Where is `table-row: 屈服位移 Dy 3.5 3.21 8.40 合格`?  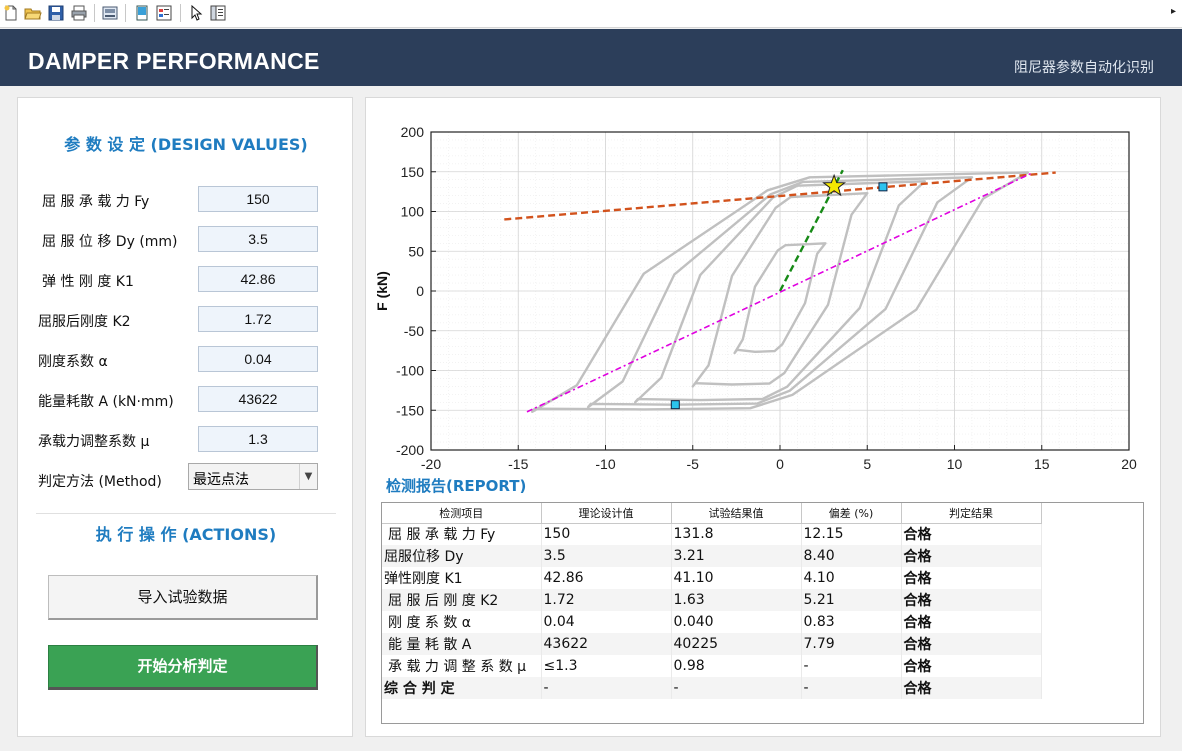 table-row: 屈服位移 Dy 3.5 3.21 8.40 合格 is located at coordinates (712, 556).